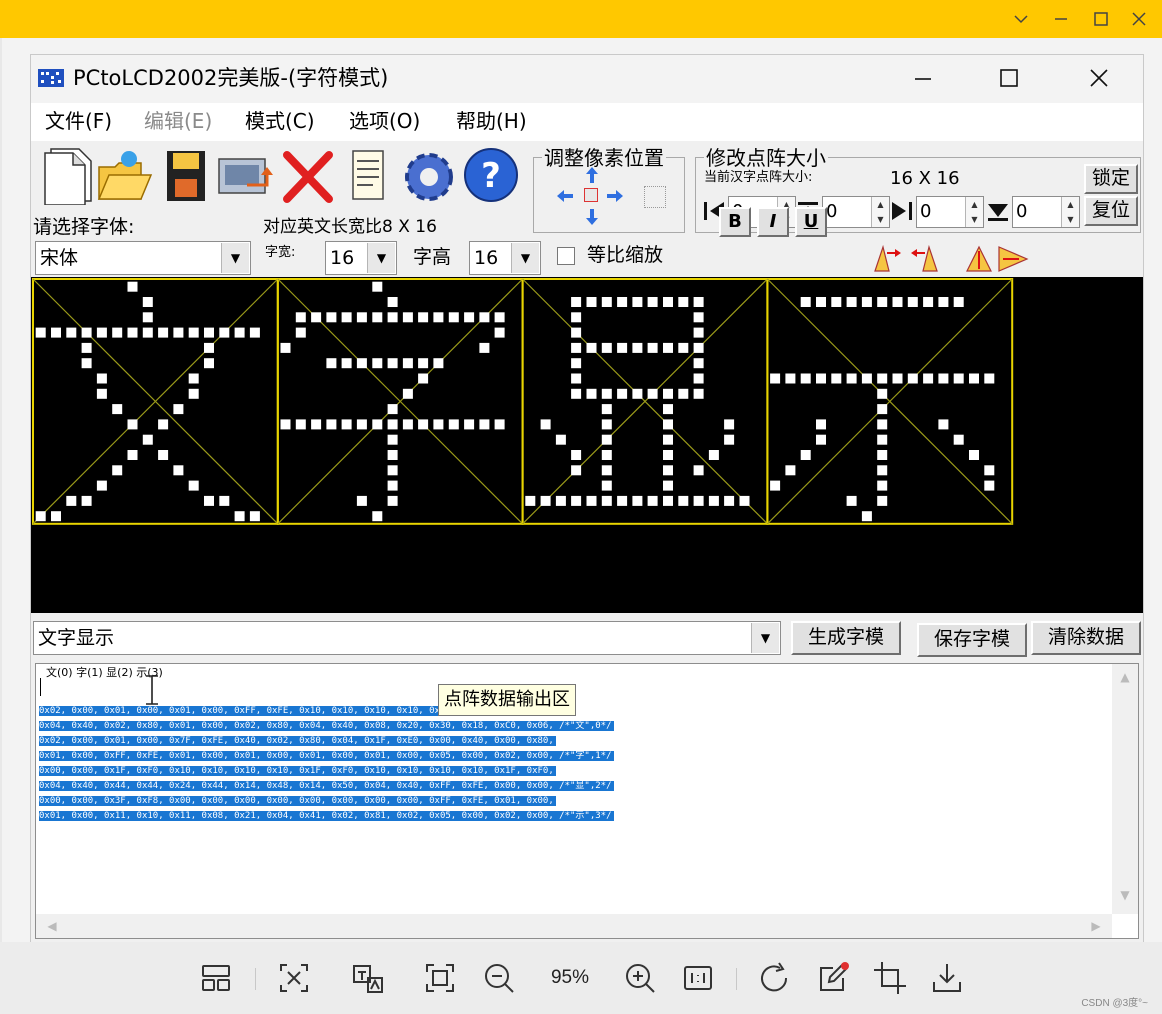 Image resolution: width=1162 pixels, height=1014 pixels. I want to click on save-disk-icon, so click(186, 175).